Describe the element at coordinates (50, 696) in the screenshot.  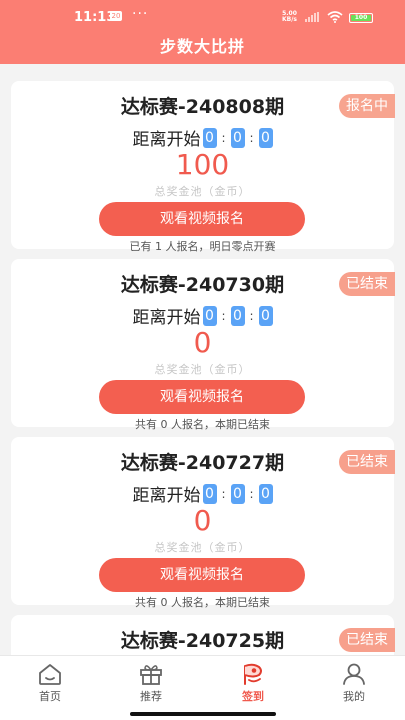
I see `tab-label: 首页` at that location.